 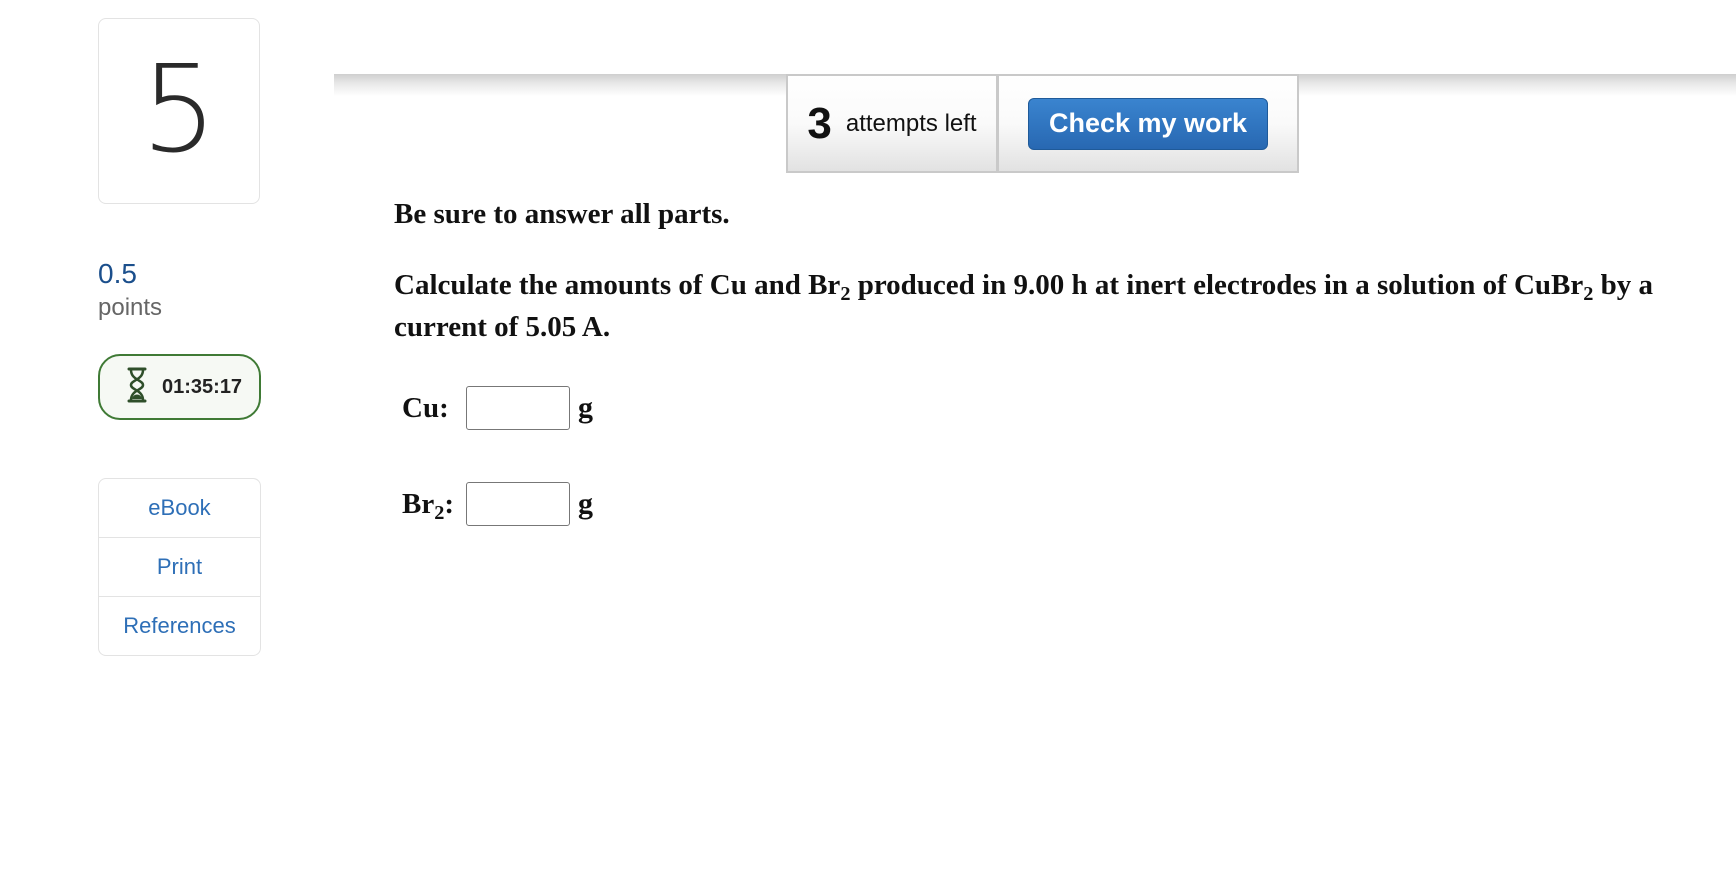 What do you see at coordinates (439, 512) in the screenshot?
I see `br2-label-sub: 2` at bounding box center [439, 512].